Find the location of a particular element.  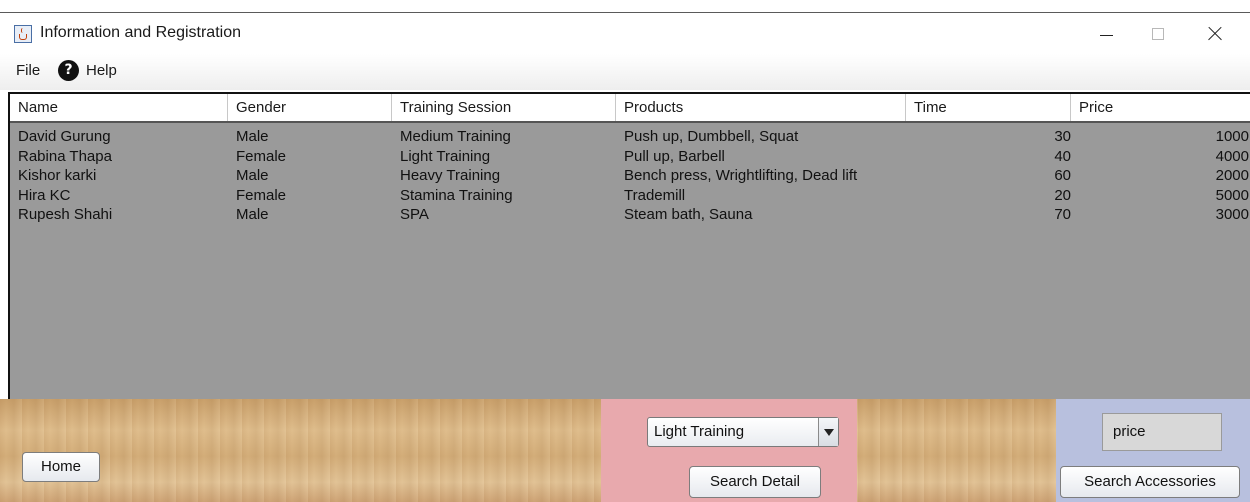

chevron-down-icon is located at coordinates (828, 432).